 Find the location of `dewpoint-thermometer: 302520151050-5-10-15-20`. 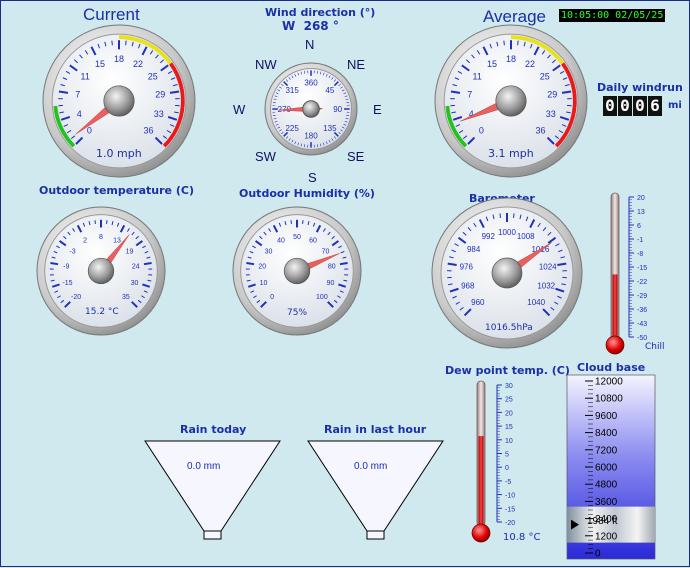

dewpoint-thermometer: 302520151050-5-10-15-20 is located at coordinates (493, 461).